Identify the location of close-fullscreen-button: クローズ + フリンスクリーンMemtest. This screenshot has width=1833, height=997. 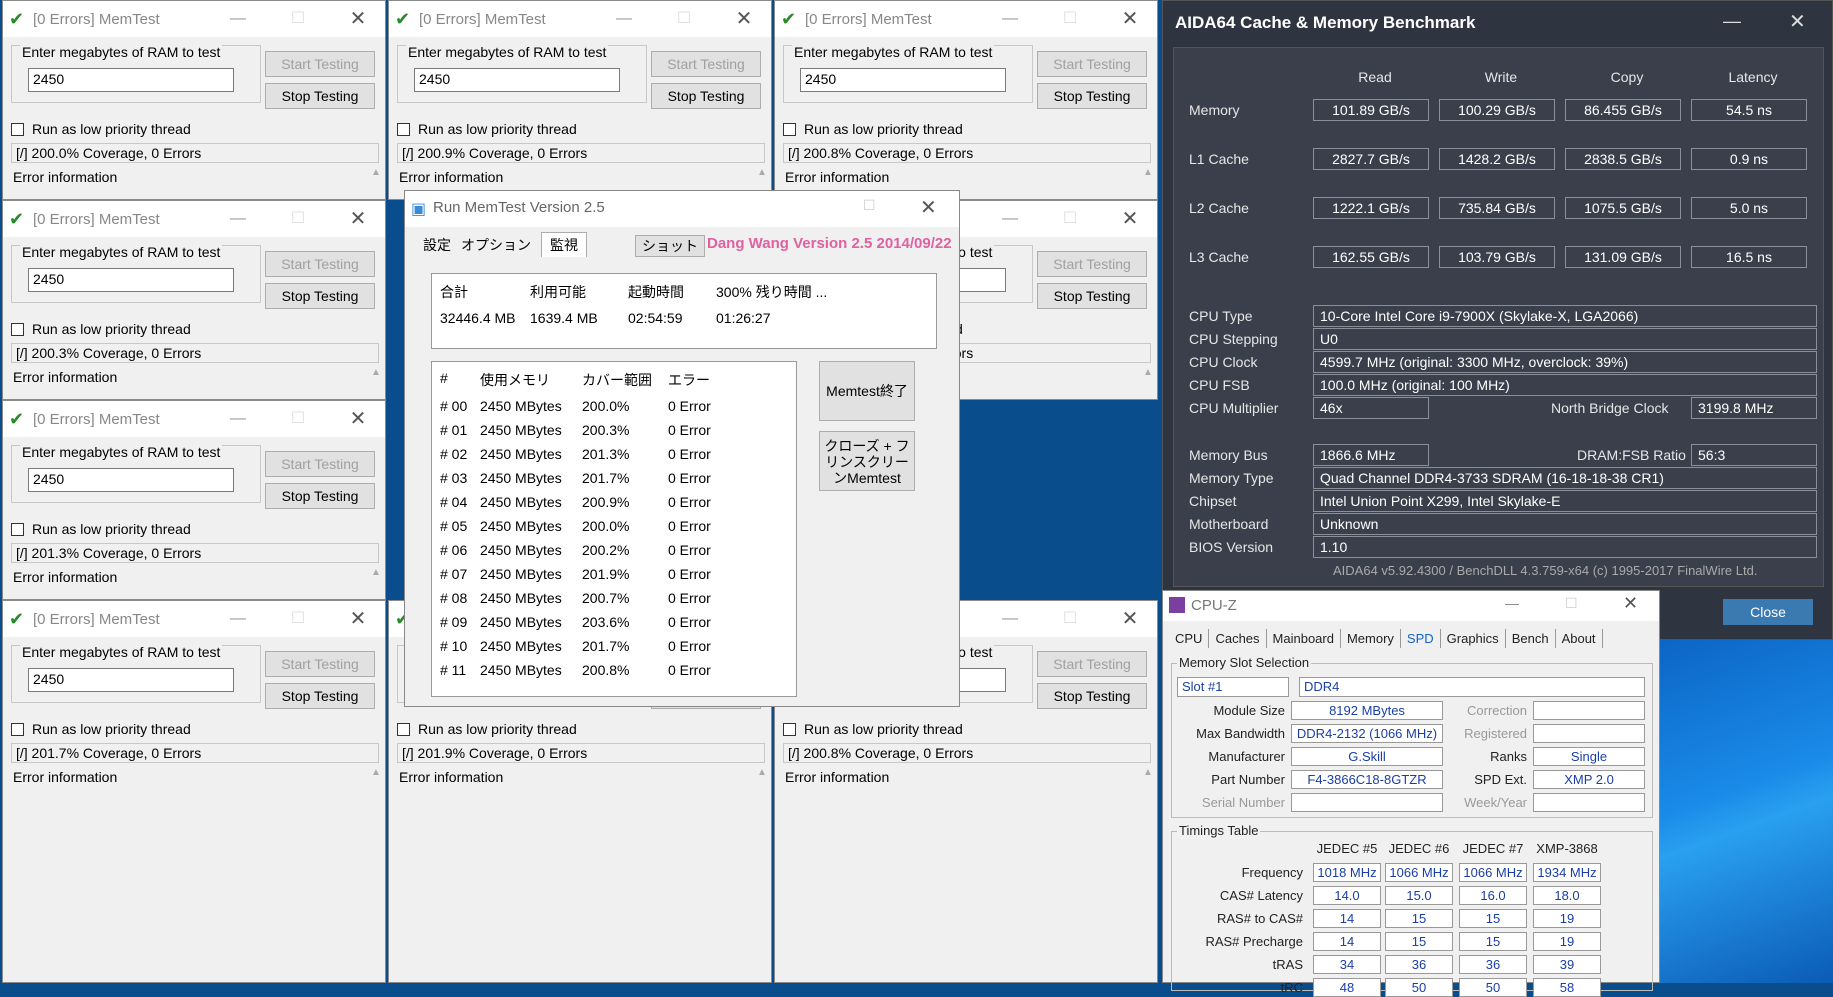
(867, 461).